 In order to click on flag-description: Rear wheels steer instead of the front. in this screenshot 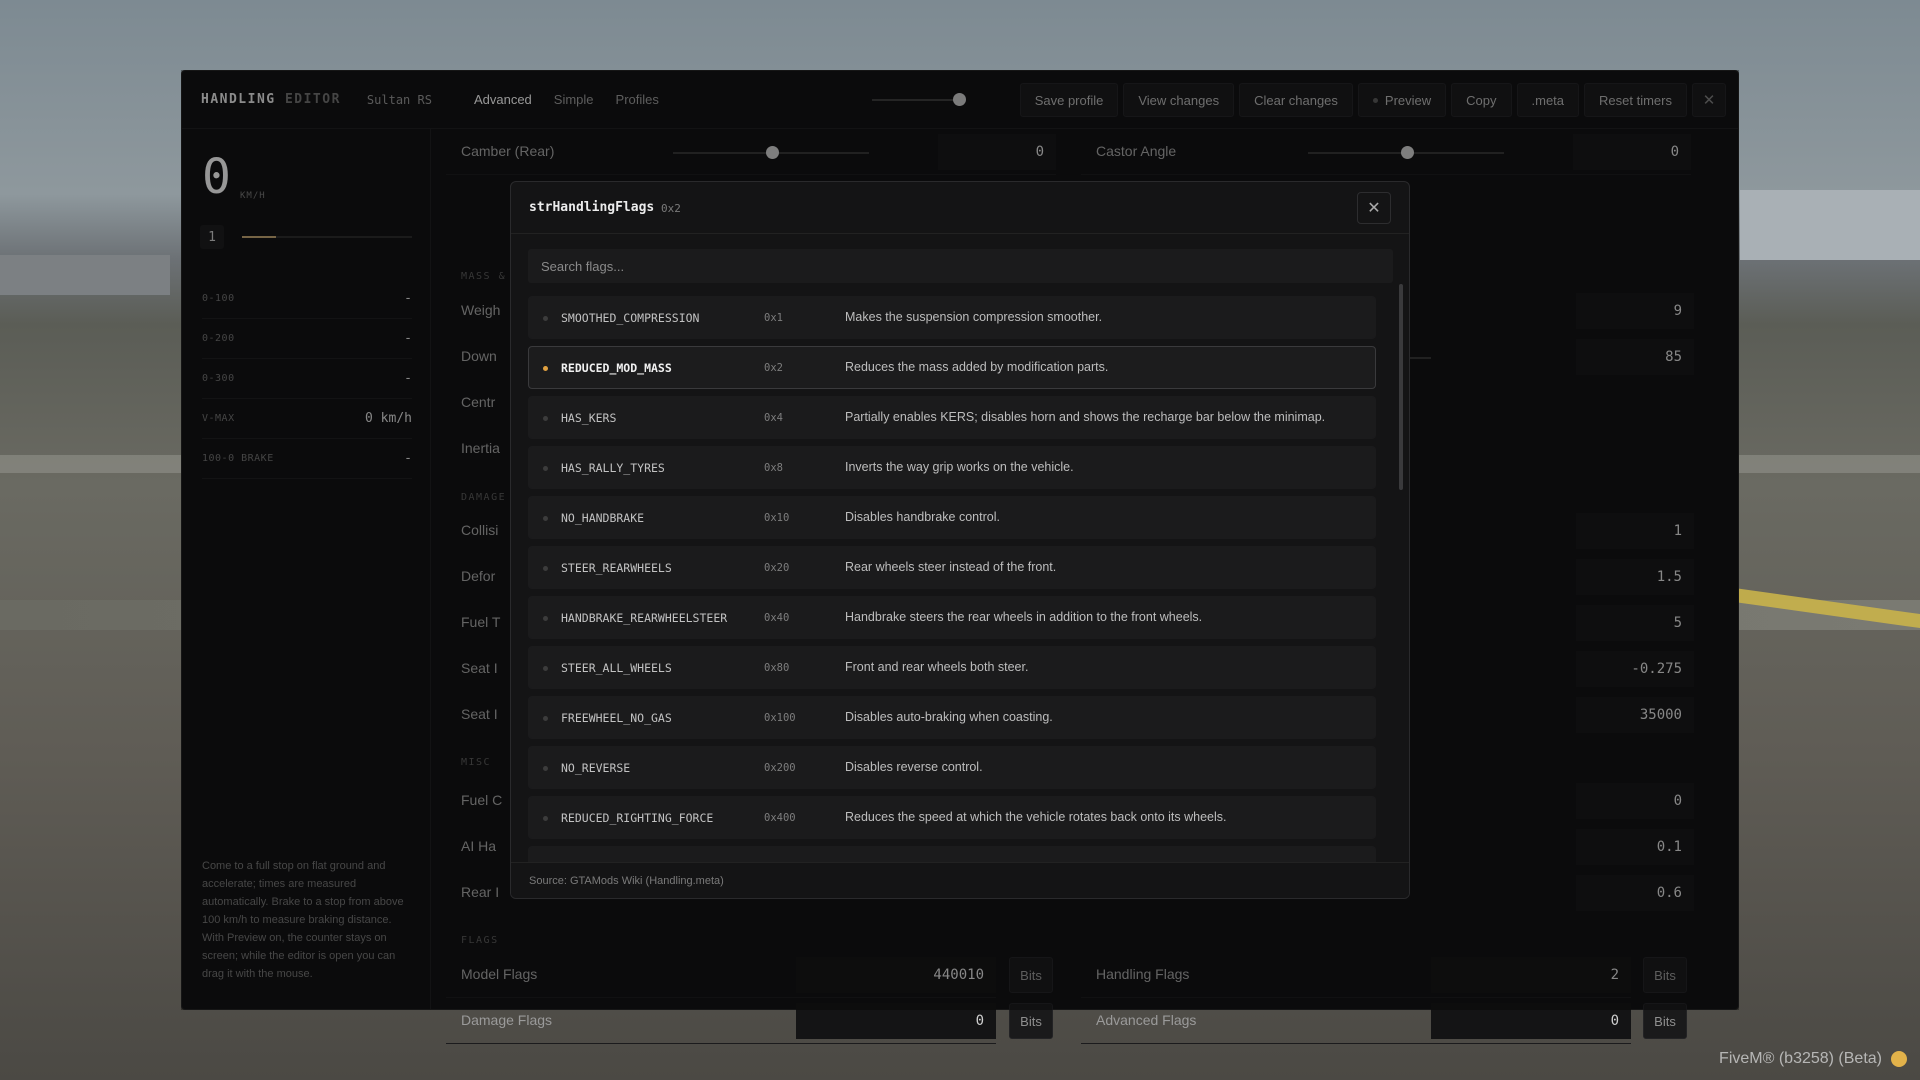, I will do `click(951, 567)`.